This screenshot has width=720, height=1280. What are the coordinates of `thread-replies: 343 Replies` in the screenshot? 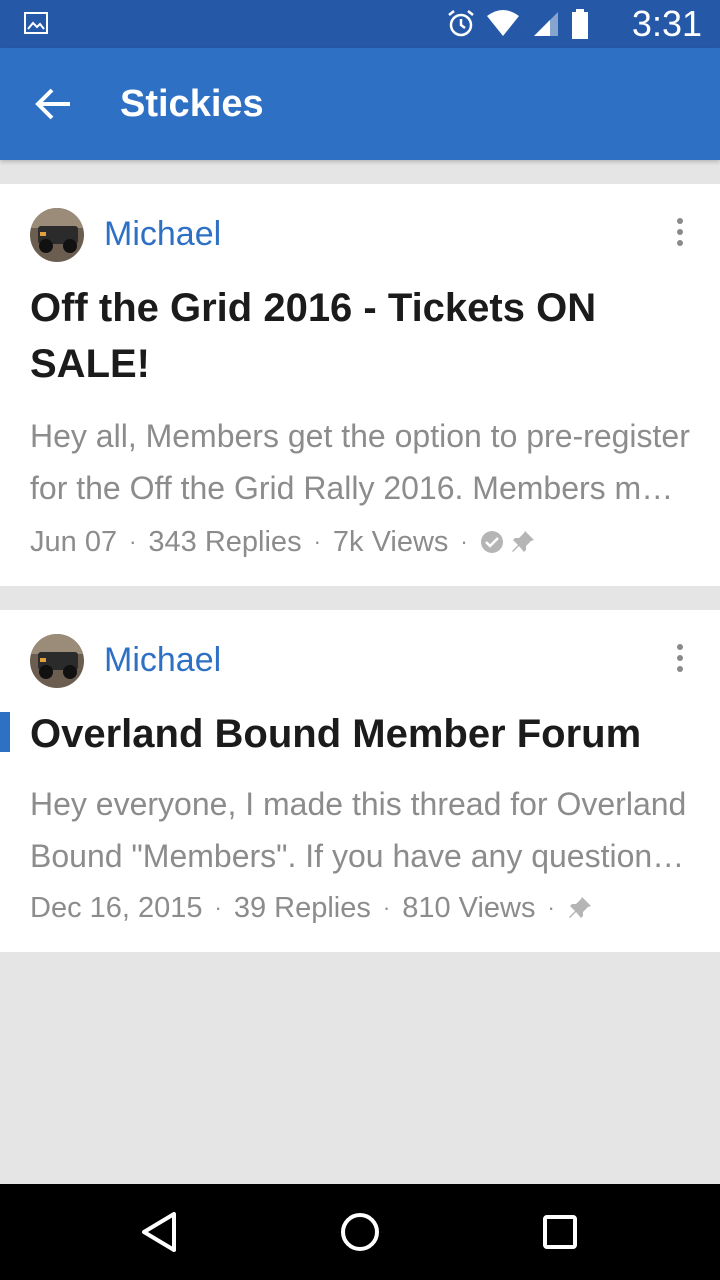 It's located at (225, 542).